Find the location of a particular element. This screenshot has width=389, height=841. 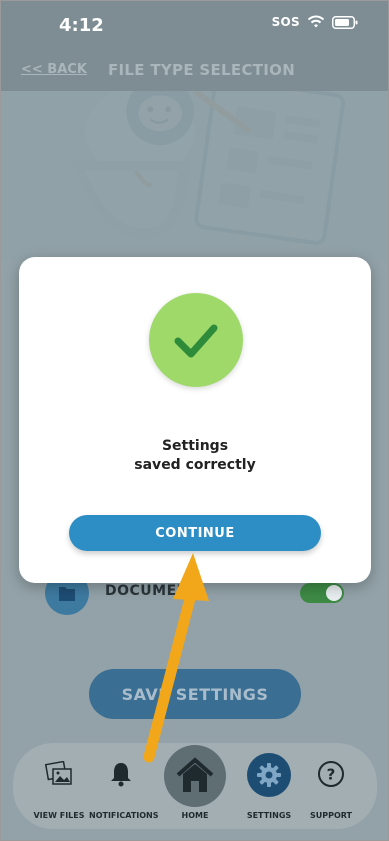

house-icon is located at coordinates (195, 776).